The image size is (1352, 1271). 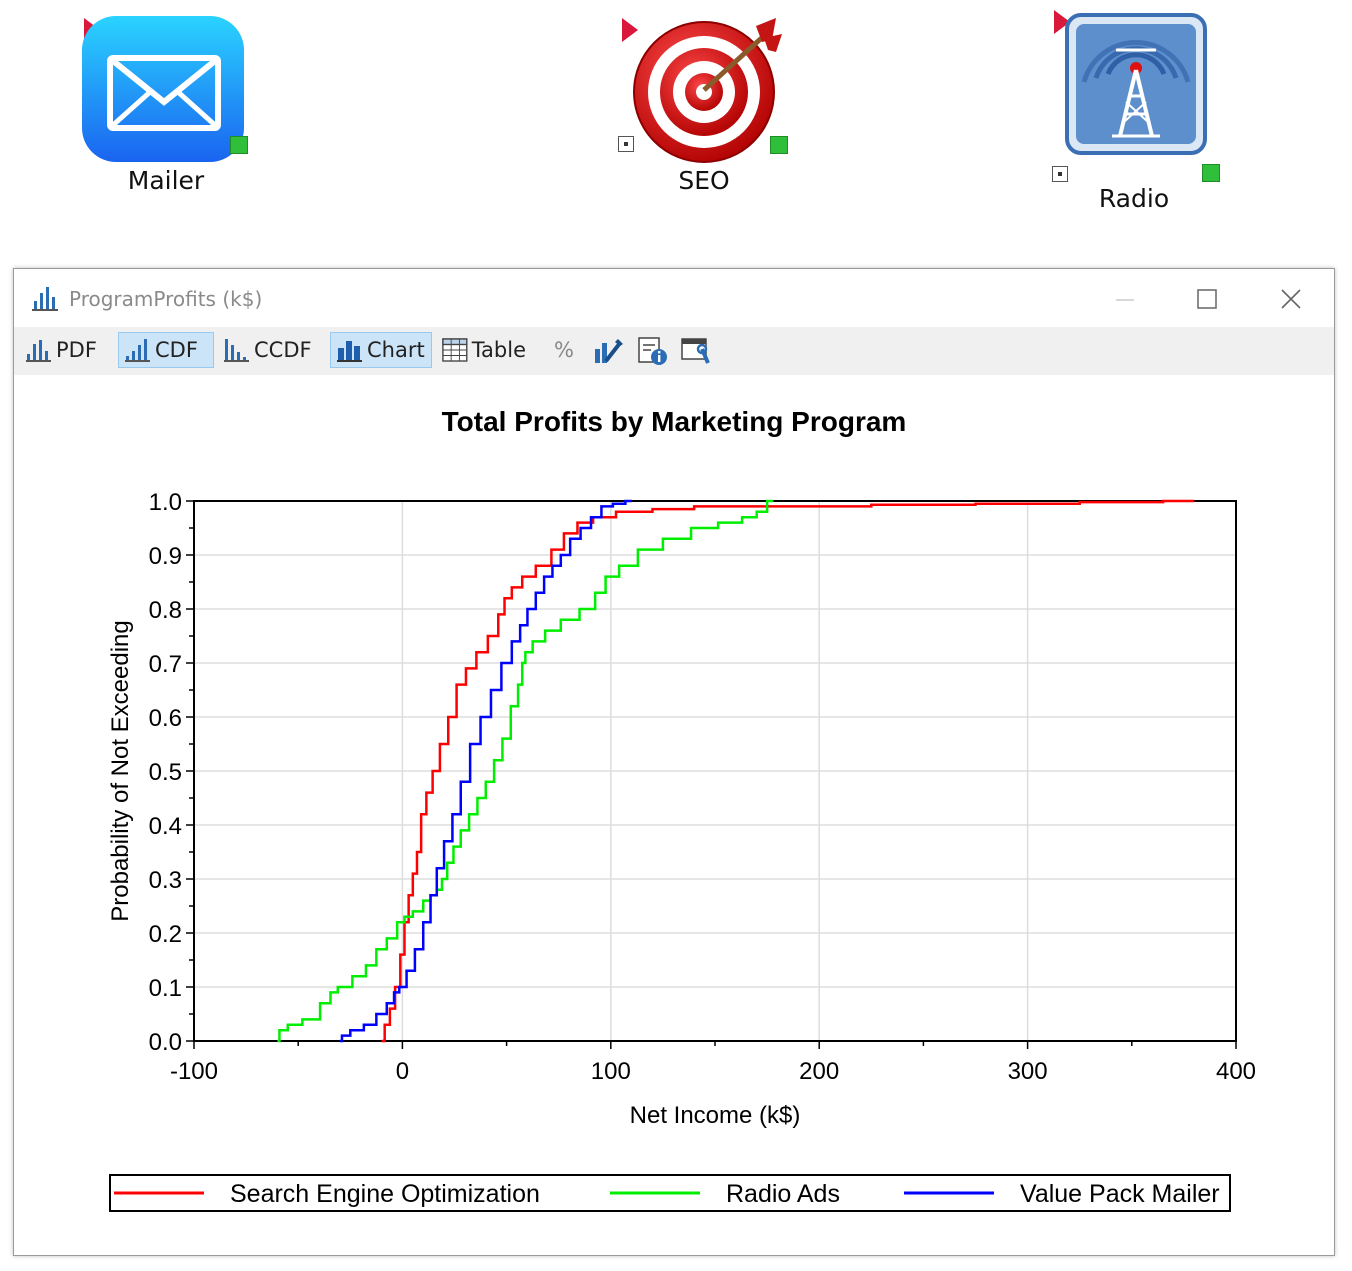 I want to click on radio-output-port, so click(x=1211, y=173).